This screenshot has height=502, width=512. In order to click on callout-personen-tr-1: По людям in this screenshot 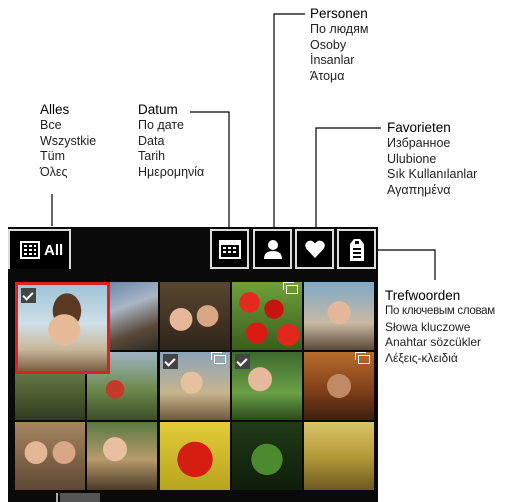, I will do `click(339, 29)`.